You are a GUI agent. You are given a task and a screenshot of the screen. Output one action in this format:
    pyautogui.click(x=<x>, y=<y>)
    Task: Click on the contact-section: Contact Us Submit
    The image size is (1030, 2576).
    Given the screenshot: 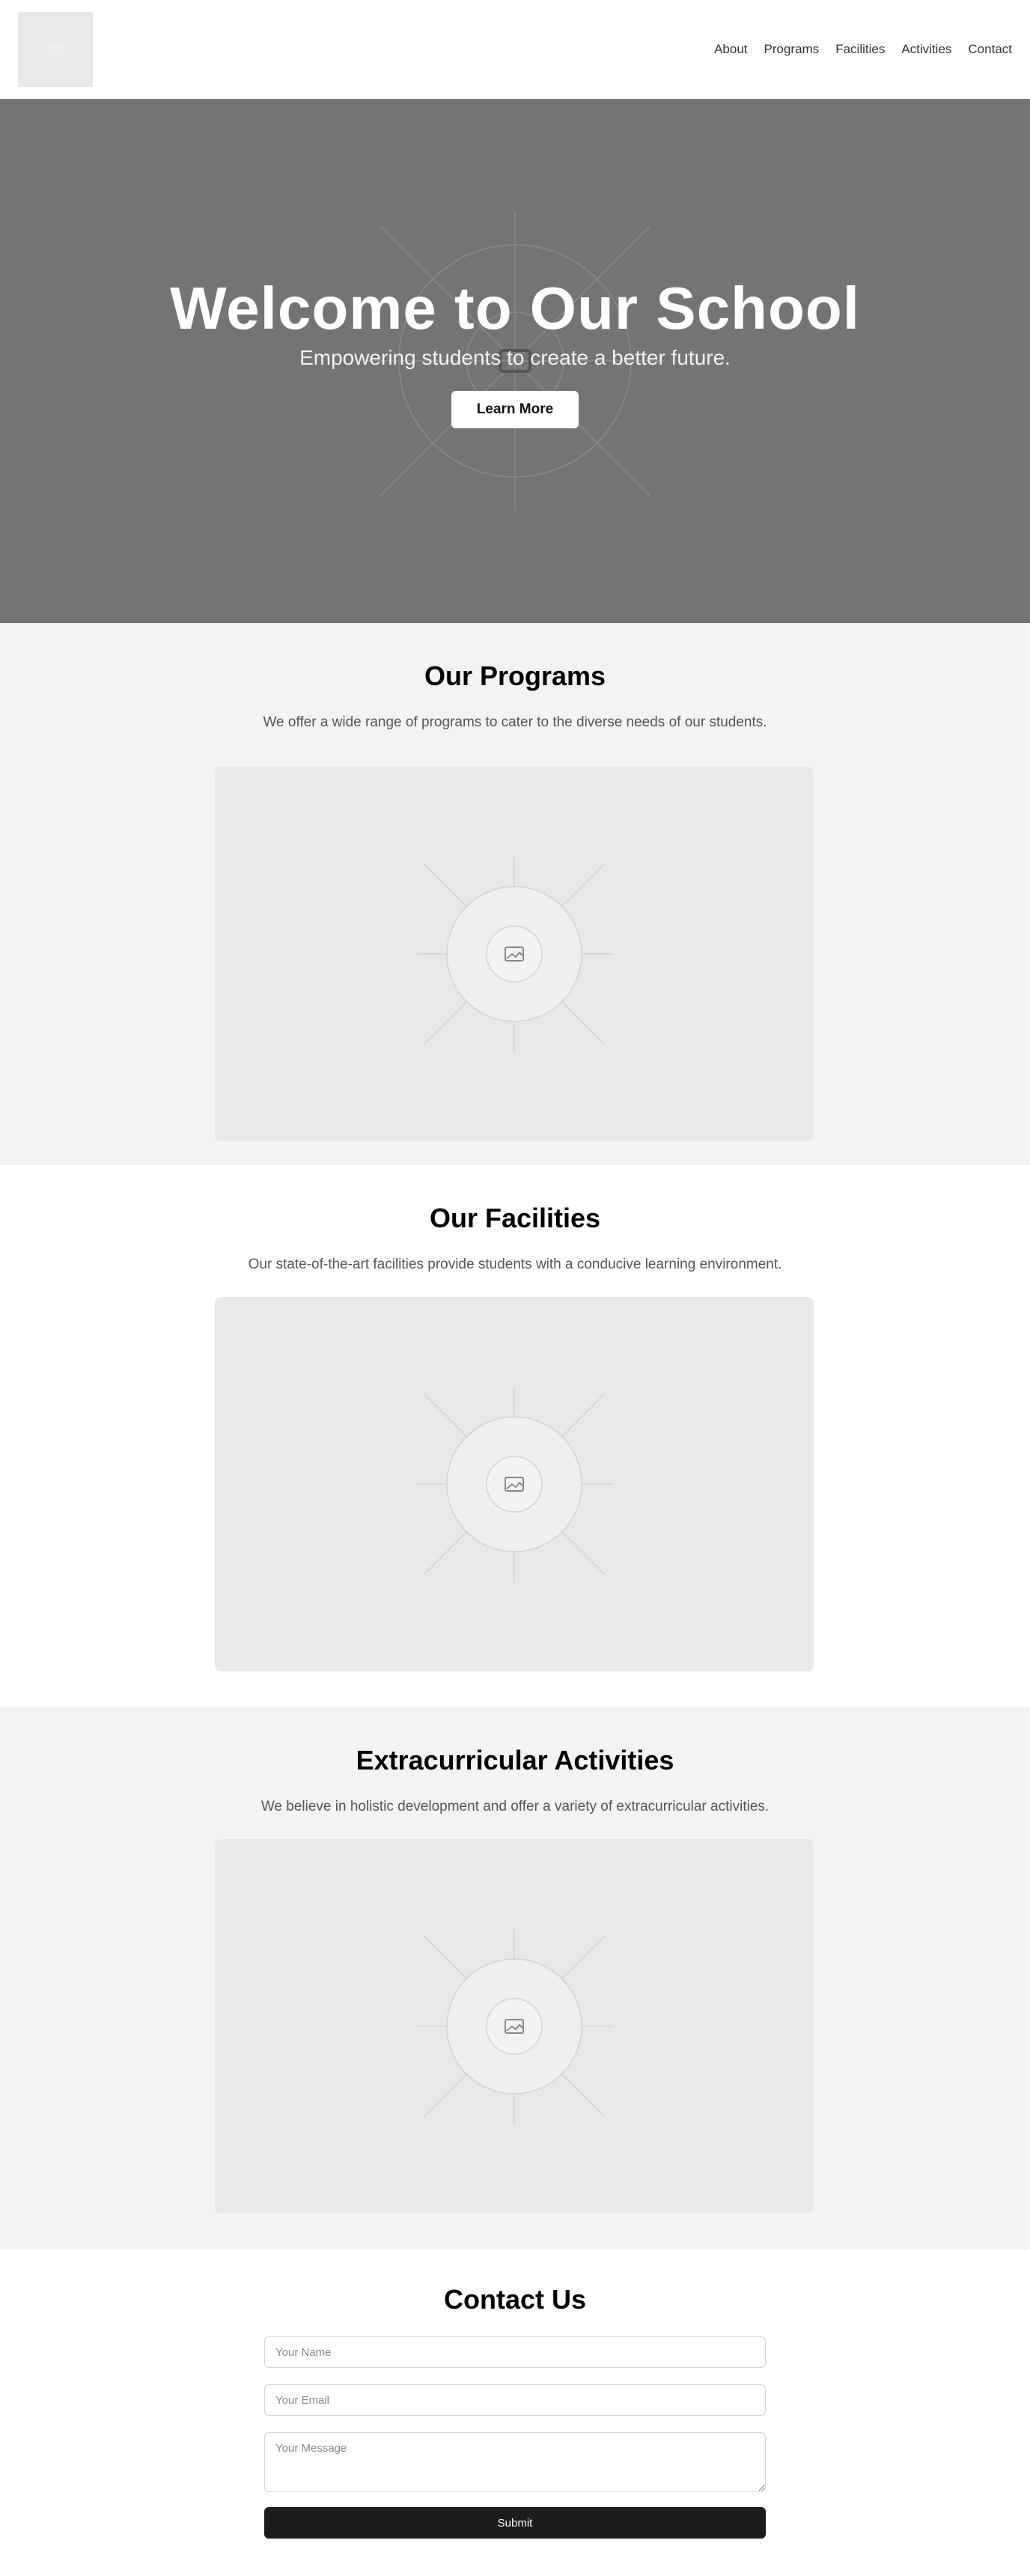 What is the action you would take?
    pyautogui.click(x=515, y=2413)
    